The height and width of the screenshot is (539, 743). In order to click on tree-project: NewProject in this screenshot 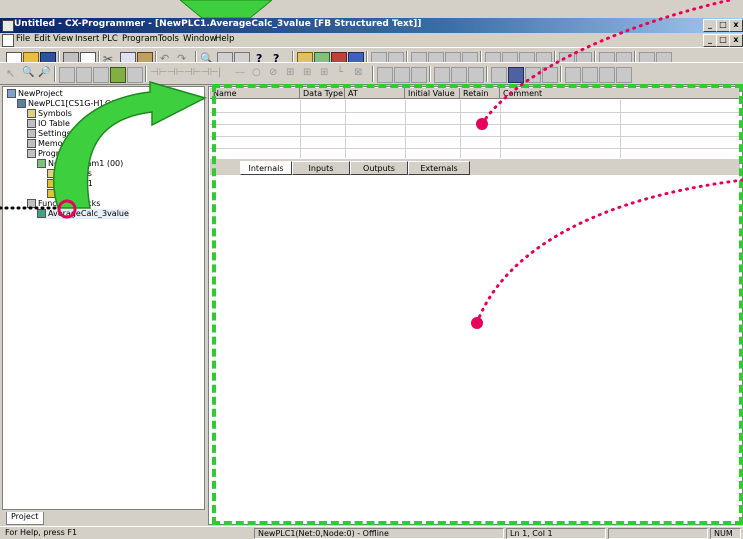, I will do `click(35, 94)`.